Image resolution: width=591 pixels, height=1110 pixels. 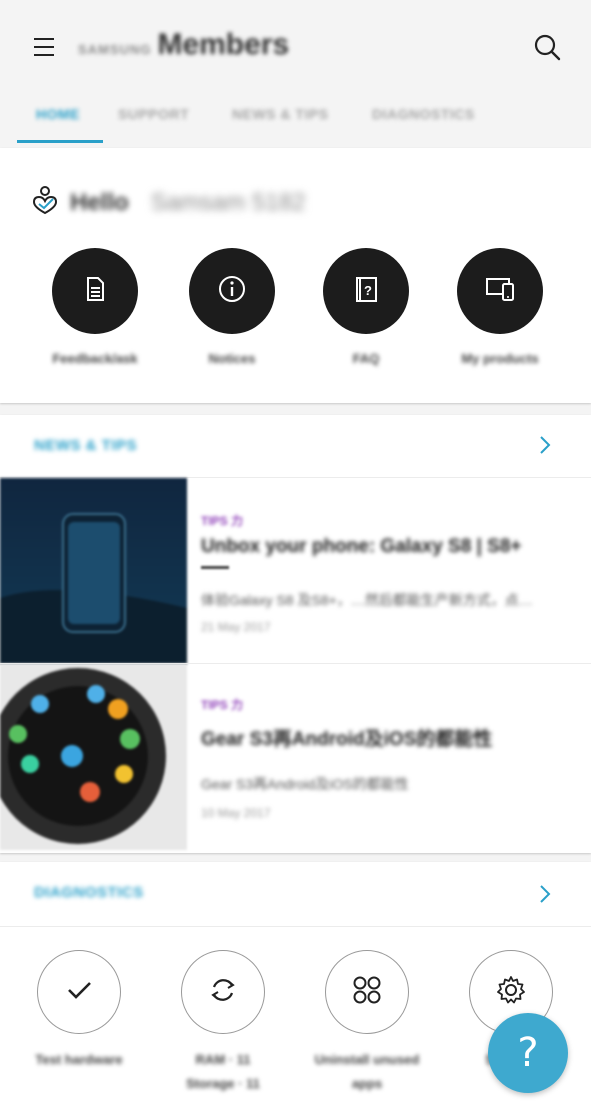 What do you see at coordinates (93, 757) in the screenshot?
I see `watch-thumbnail` at bounding box center [93, 757].